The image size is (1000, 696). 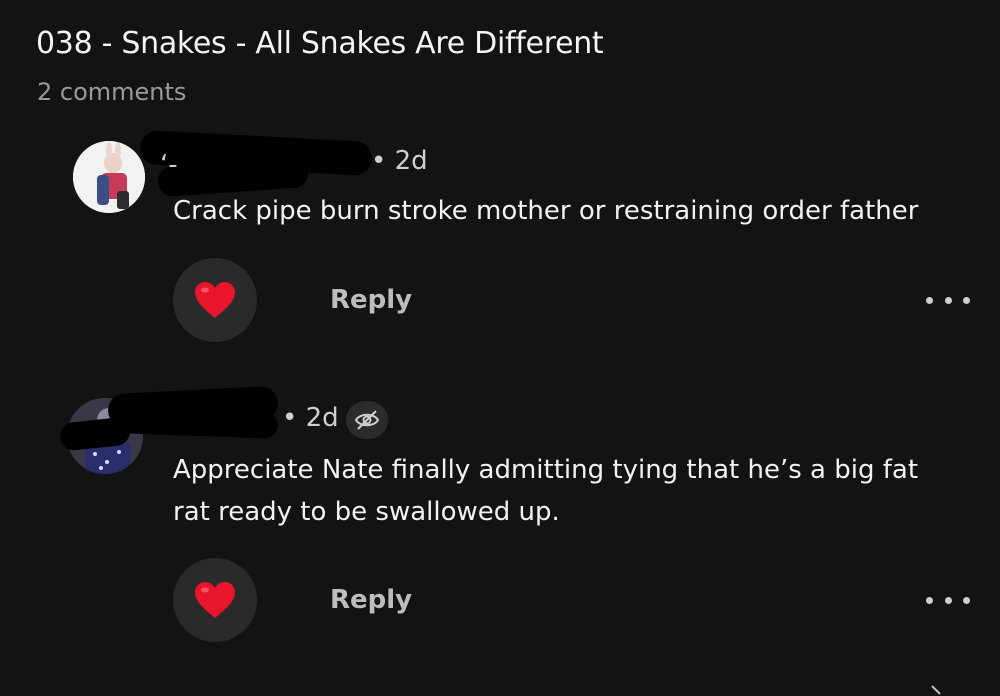 I want to click on eye-off-icon, so click(x=367, y=420).